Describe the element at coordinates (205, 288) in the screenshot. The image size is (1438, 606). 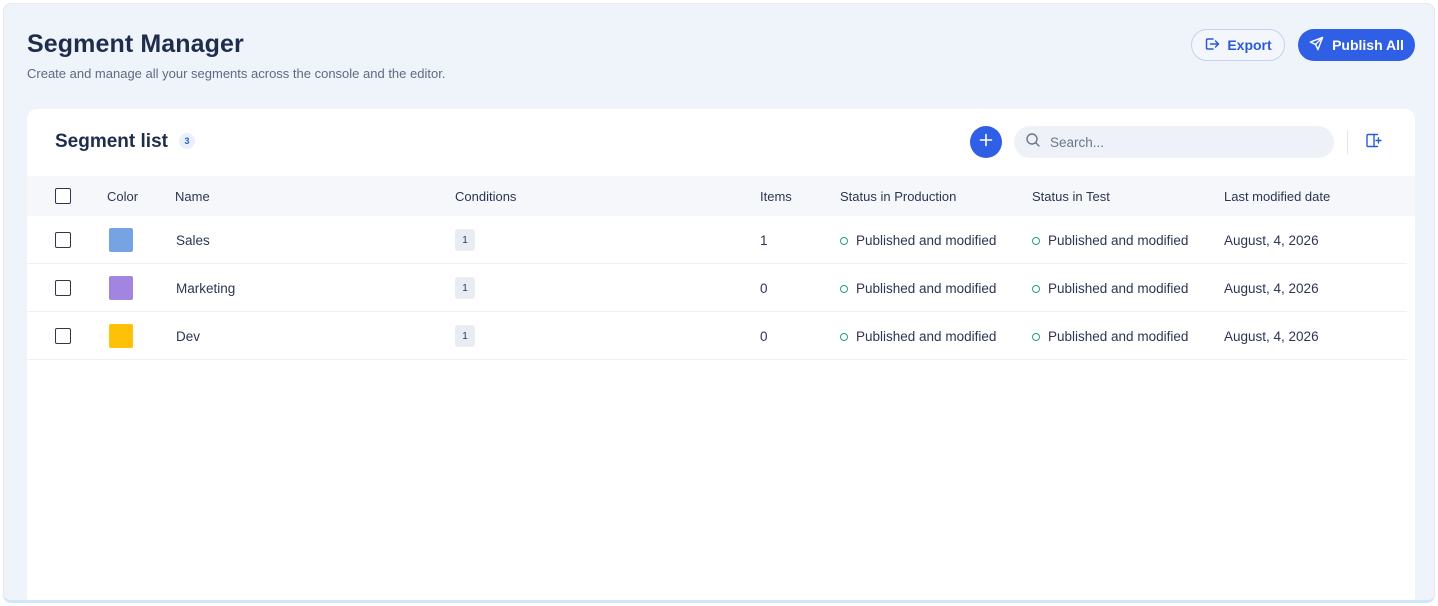
I see `segment-name: Marketing` at that location.